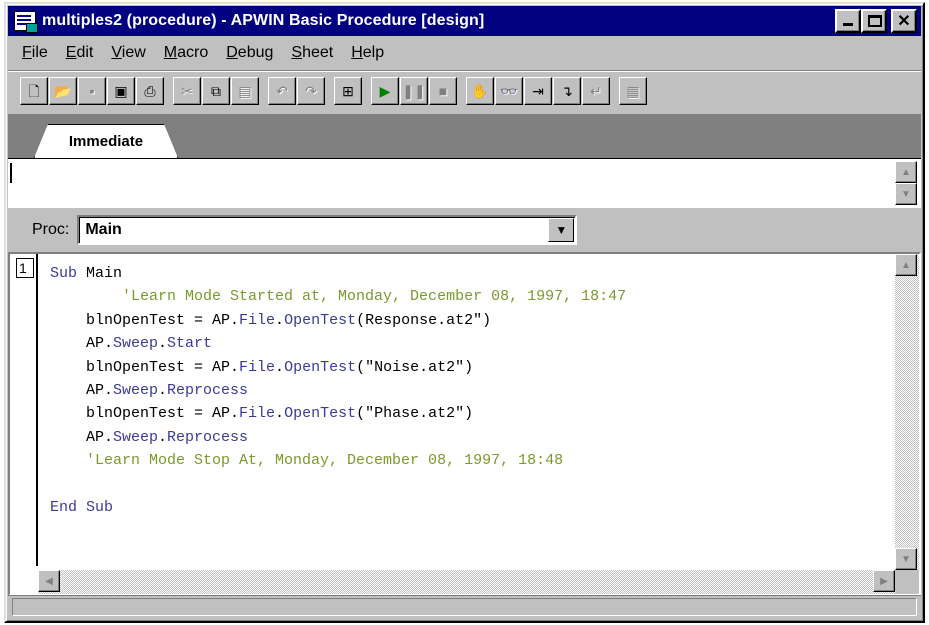  I want to click on run-button: ▶, so click(385, 90).